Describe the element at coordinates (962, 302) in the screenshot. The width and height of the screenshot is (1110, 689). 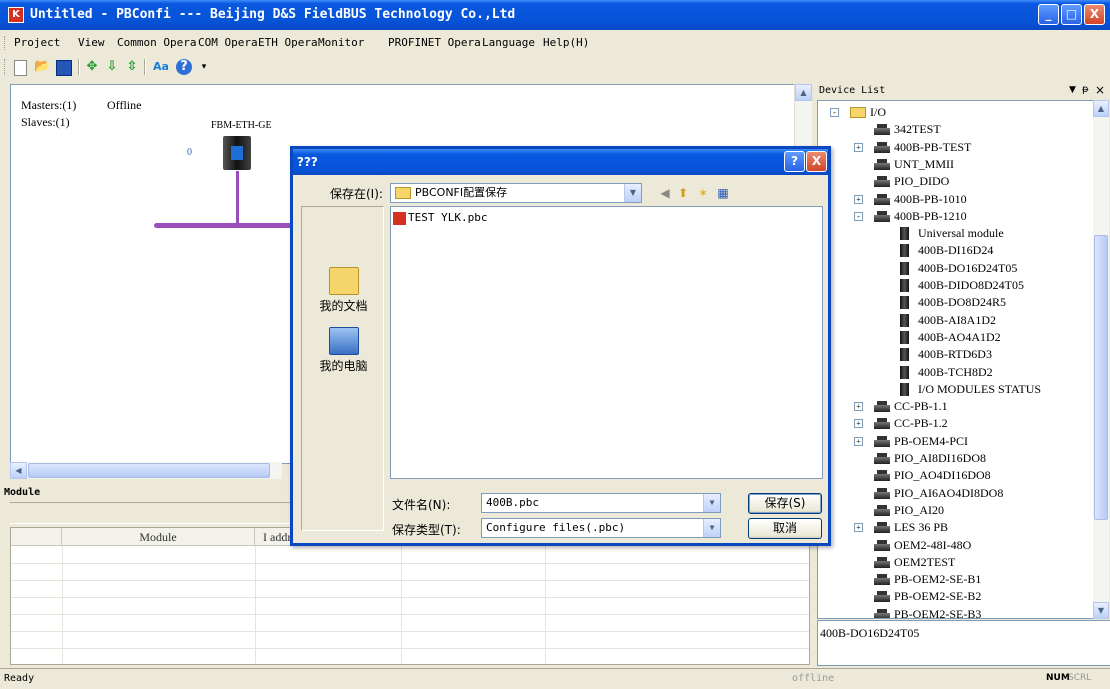
I see `tree-item-label: 400B-DO8D24R5` at that location.